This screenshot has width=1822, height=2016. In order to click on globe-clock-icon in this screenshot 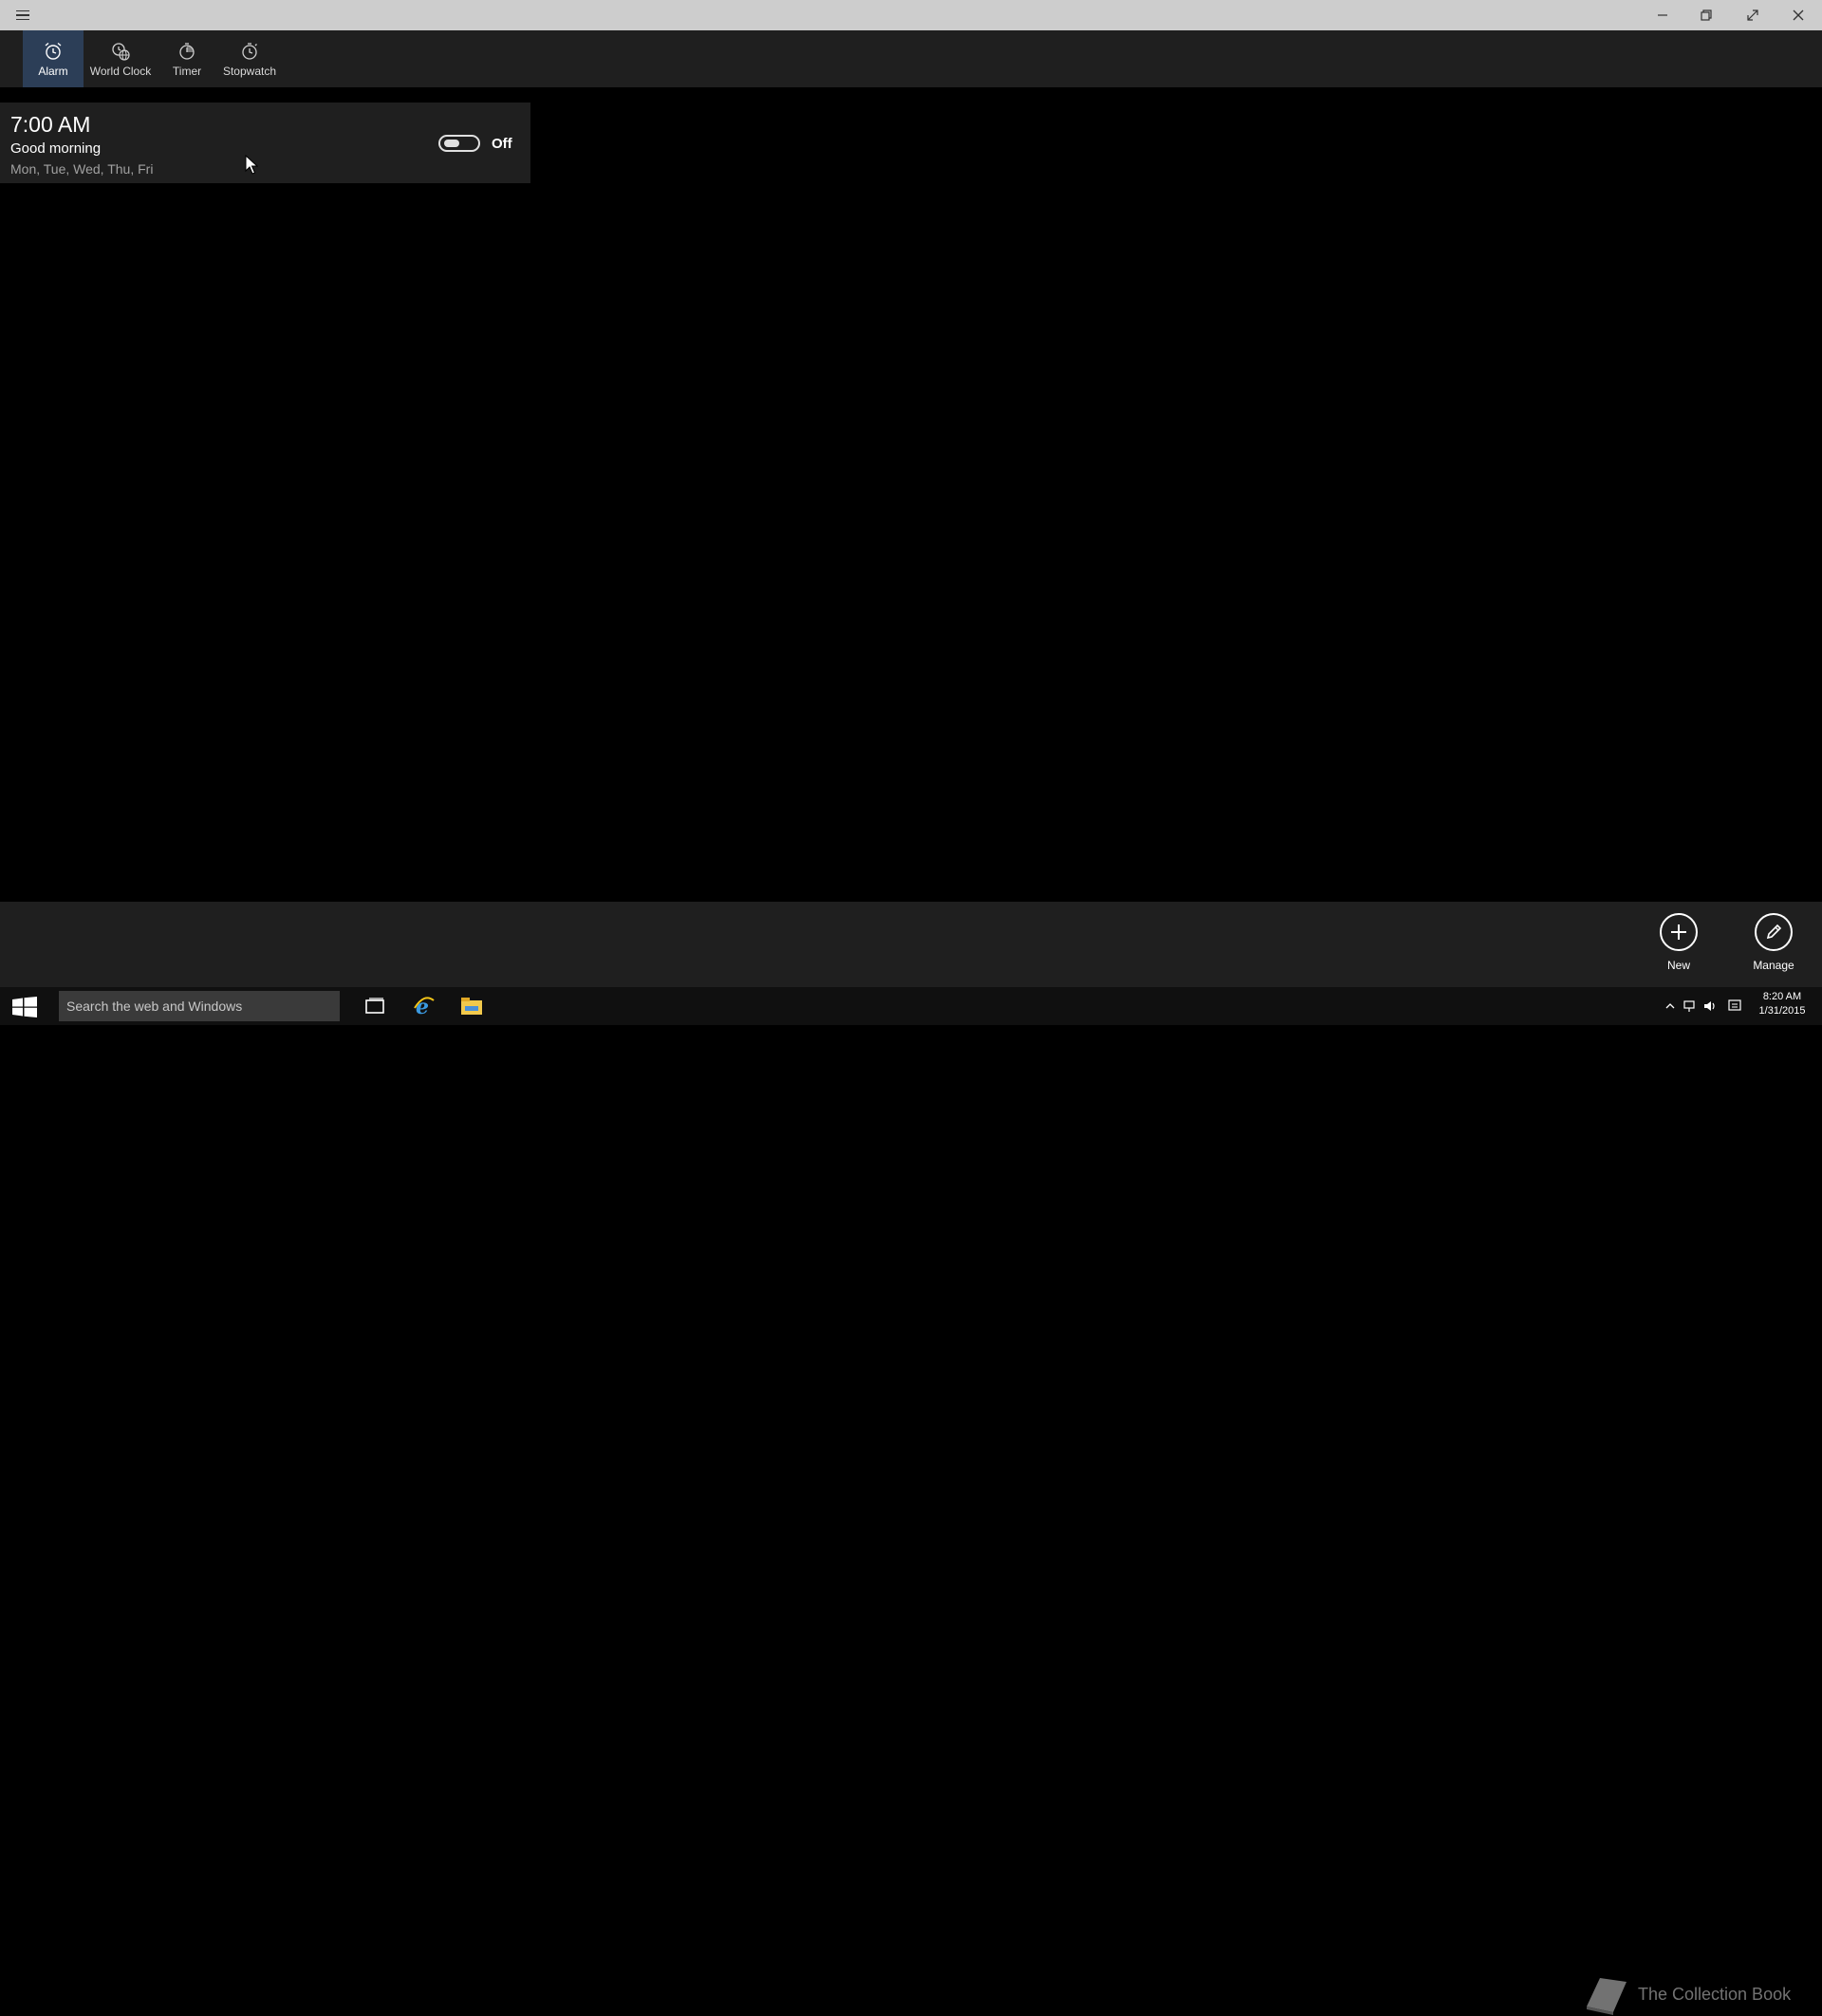, I will do `click(121, 52)`.